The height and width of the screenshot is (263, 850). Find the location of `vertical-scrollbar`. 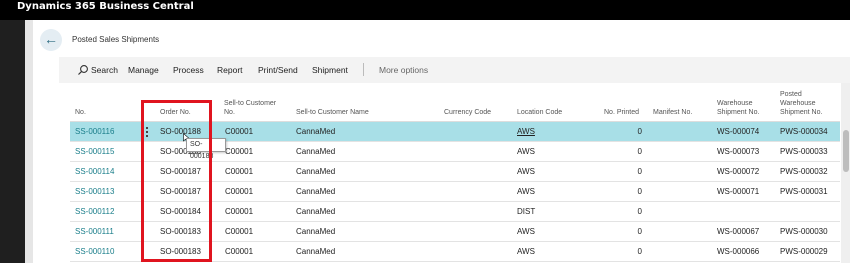

vertical-scrollbar is located at coordinates (845, 173).